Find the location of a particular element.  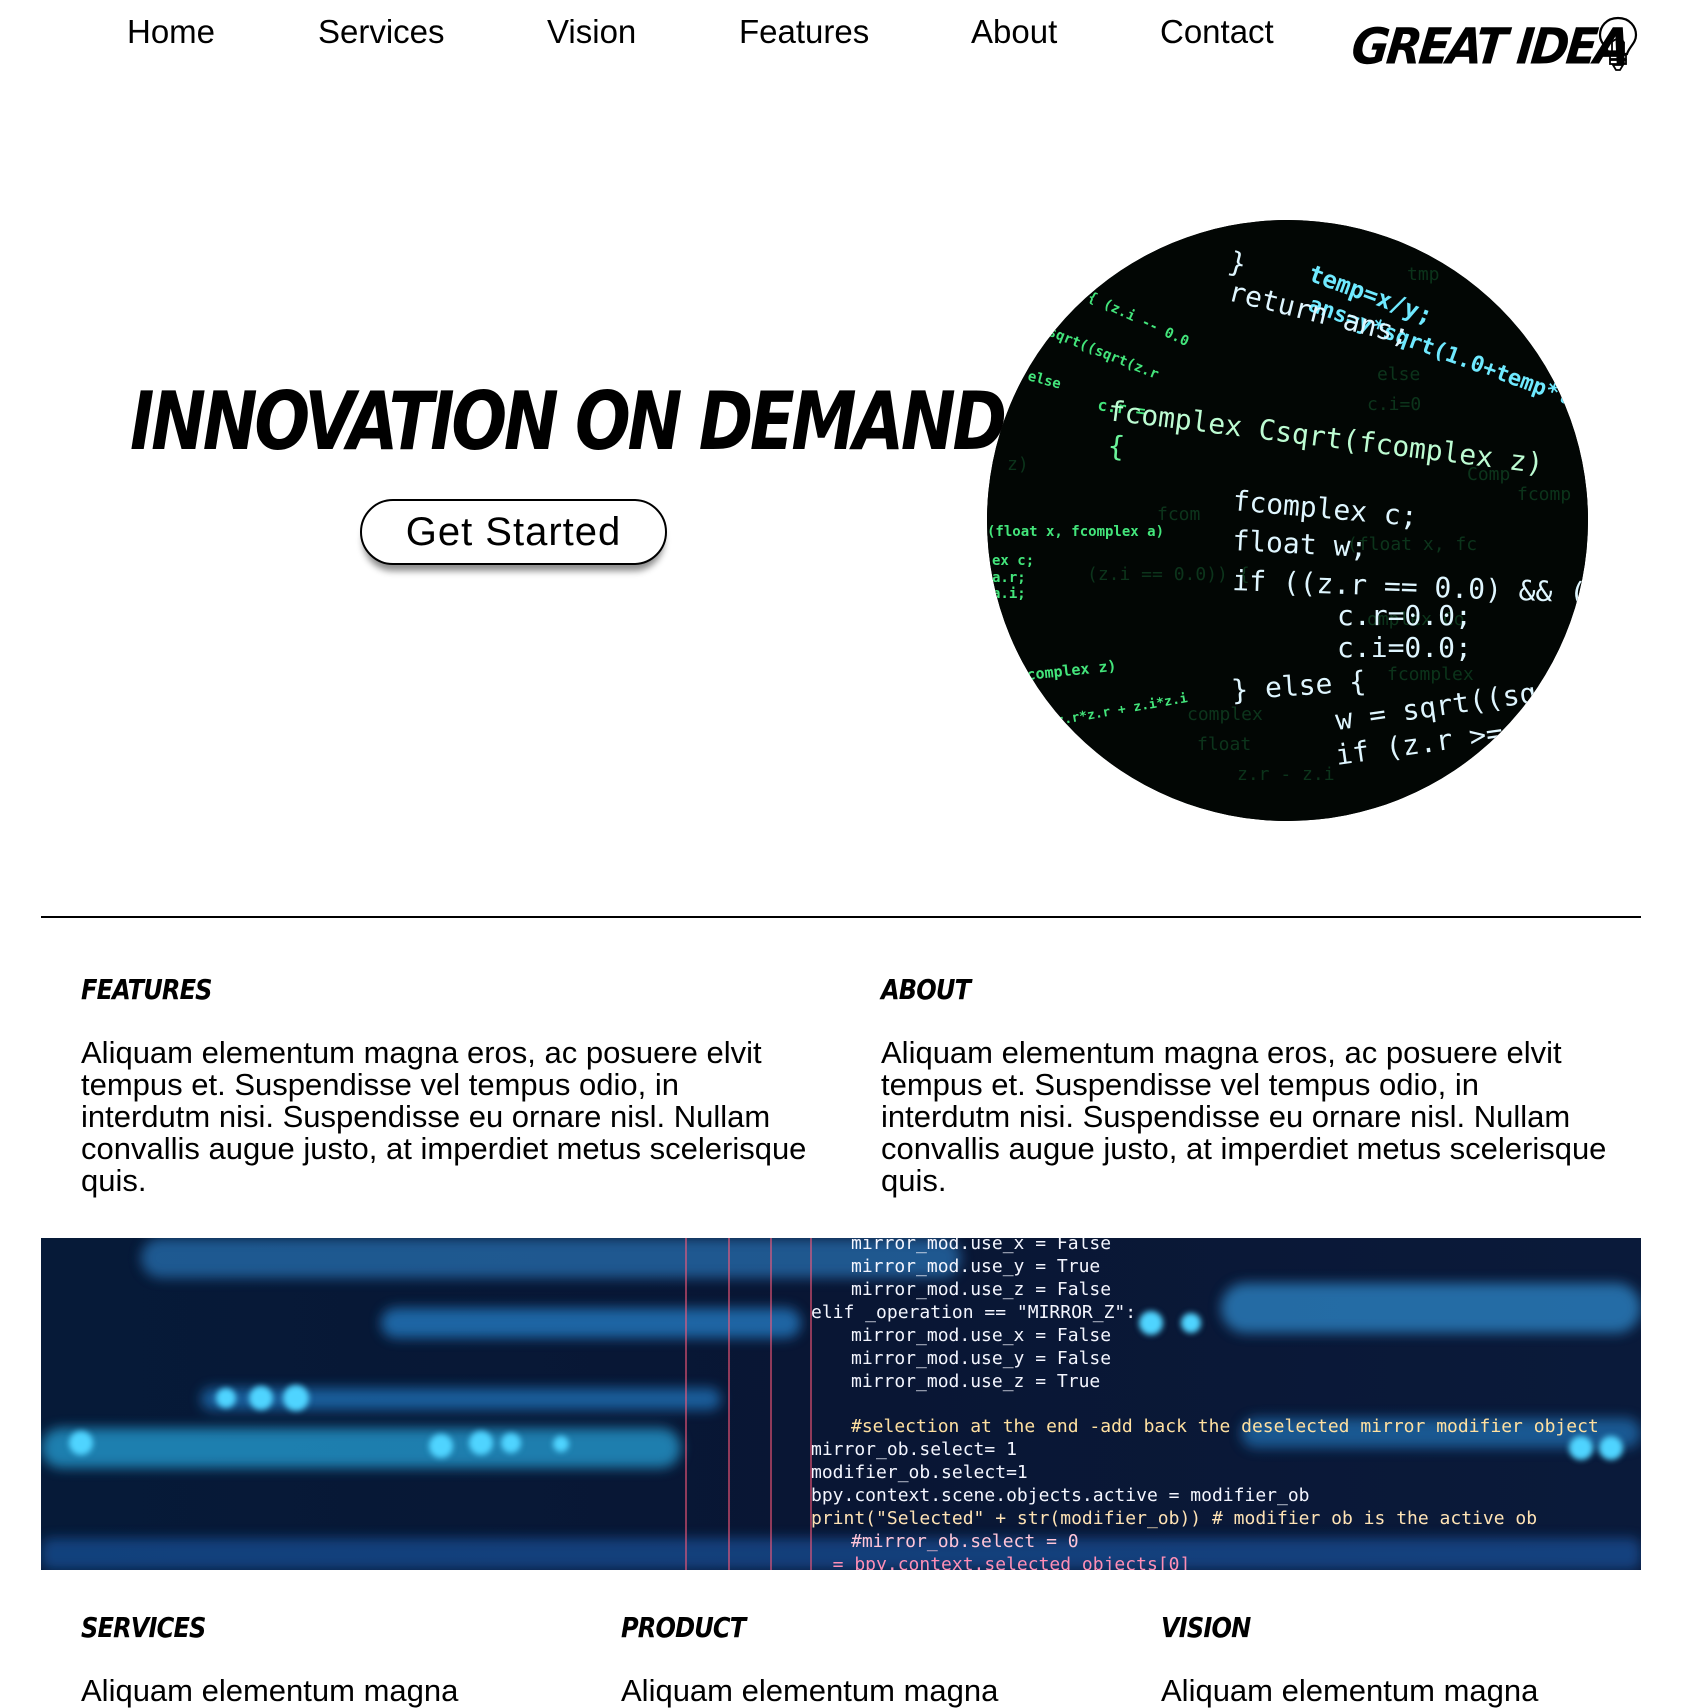

about-heading: ABOUT is located at coordinates (926, 989).